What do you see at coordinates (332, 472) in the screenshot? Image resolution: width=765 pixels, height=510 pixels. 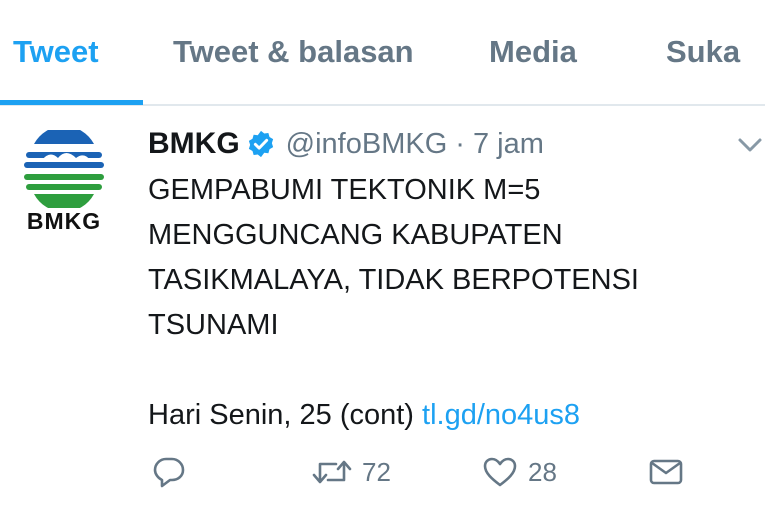 I see `retweet-icon` at bounding box center [332, 472].